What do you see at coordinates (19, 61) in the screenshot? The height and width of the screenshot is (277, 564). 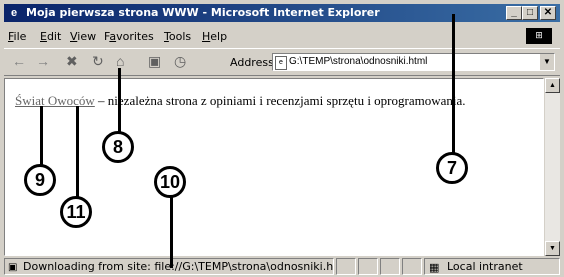 I see `back-icon: ←` at bounding box center [19, 61].